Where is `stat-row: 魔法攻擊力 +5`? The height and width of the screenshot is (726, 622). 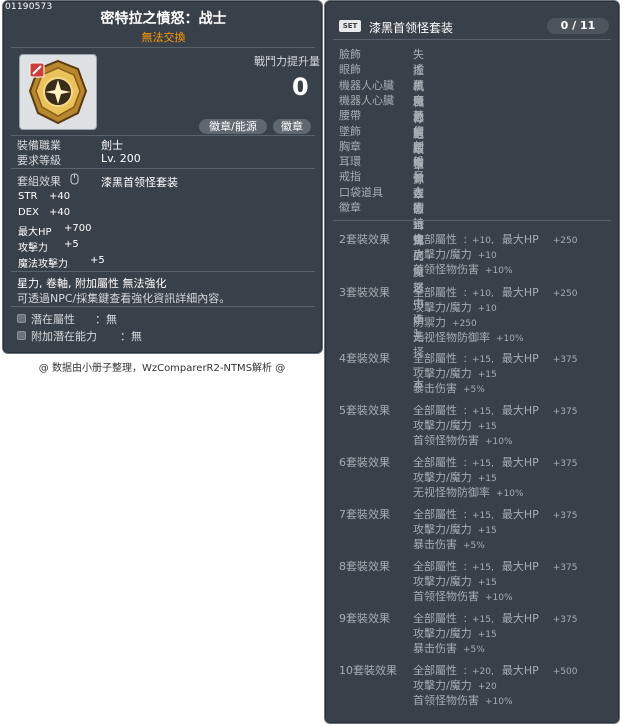 stat-row: 魔法攻擊力 +5 is located at coordinates (61, 262).